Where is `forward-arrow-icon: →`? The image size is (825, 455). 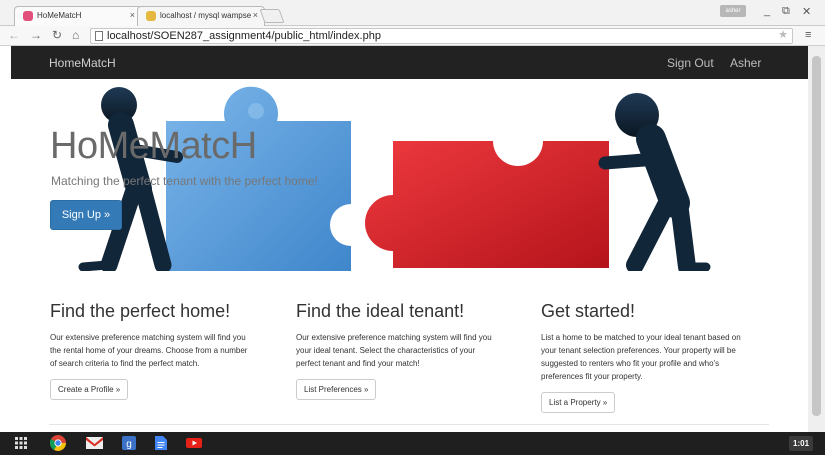
forward-arrow-icon: → is located at coordinates (36, 35).